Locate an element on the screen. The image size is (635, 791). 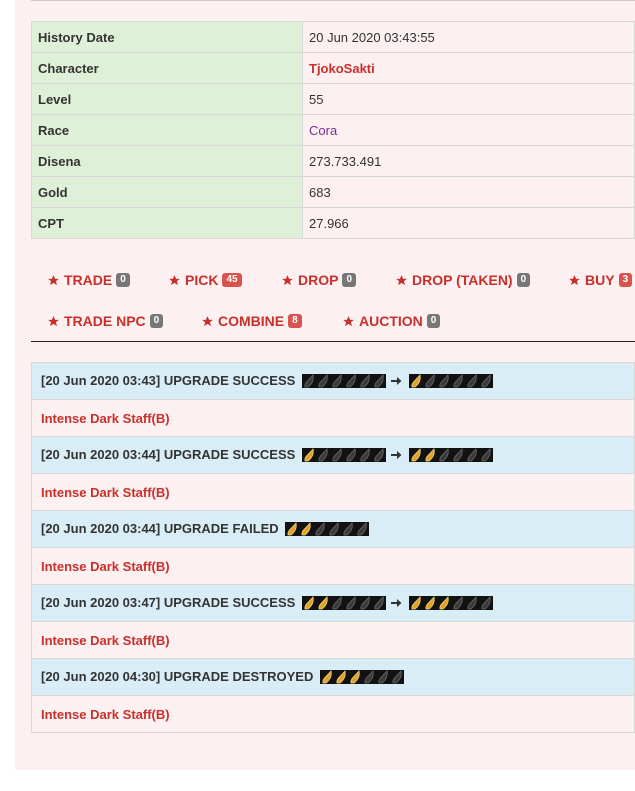
log-event-row: [20 Jun 2020 03:47] UPGRADE SUCCESS is located at coordinates (333, 603).